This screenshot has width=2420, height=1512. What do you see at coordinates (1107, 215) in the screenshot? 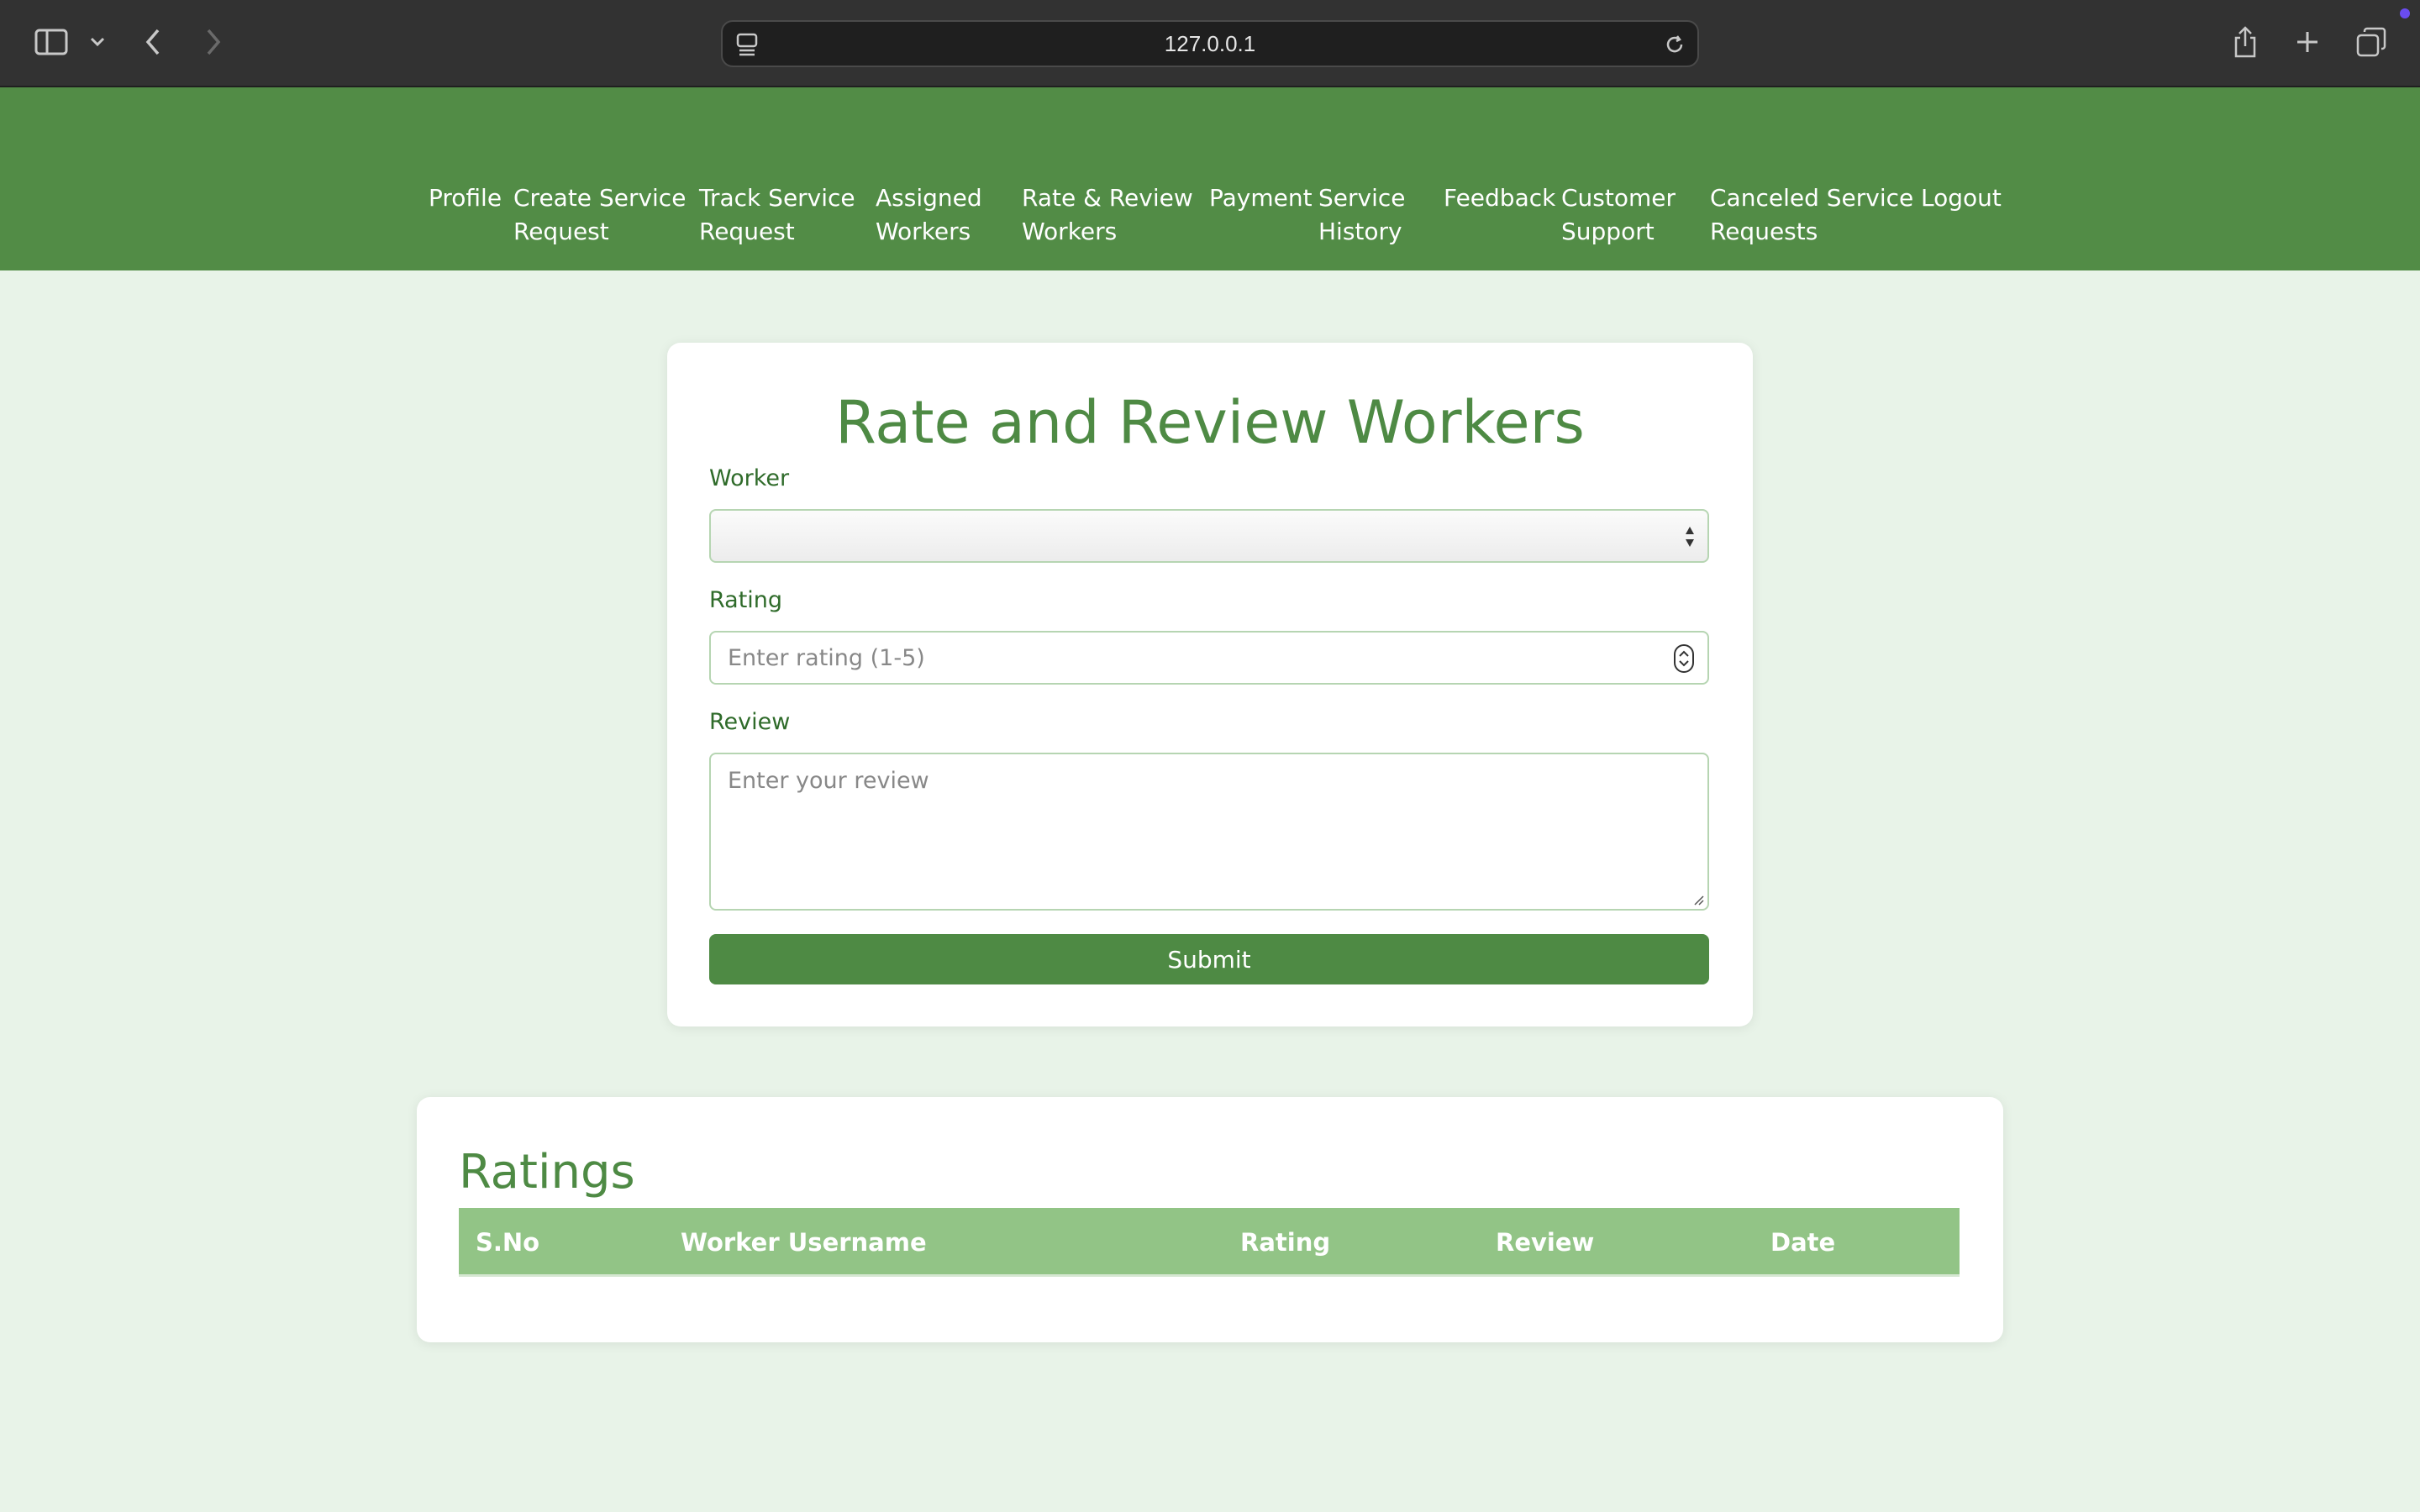
I see `nav-item-rate-review-workers: Rate & Review Workers` at bounding box center [1107, 215].